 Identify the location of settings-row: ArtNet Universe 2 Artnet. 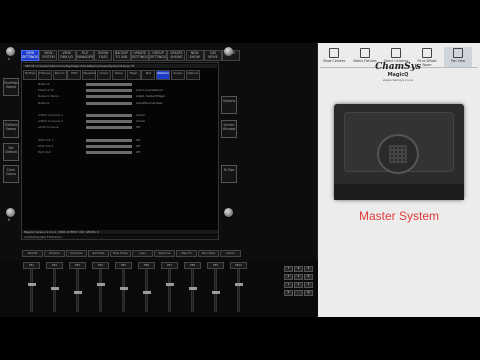
(91, 122).